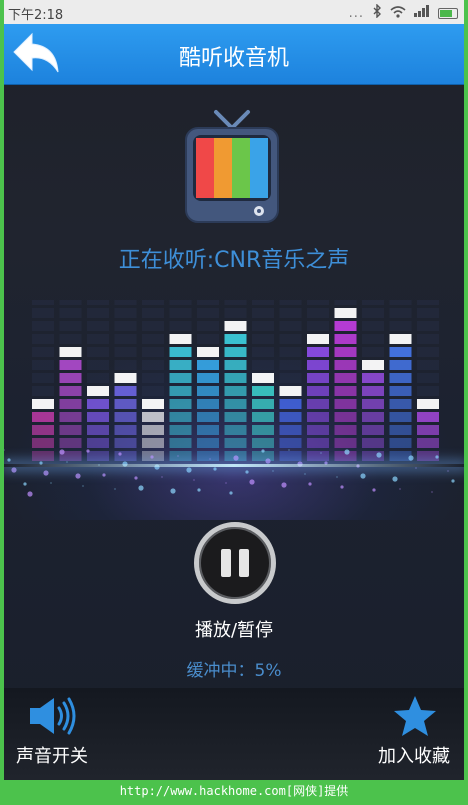 This screenshot has width=468, height=805. Describe the element at coordinates (234, 734) in the screenshot. I see `bottom-bar: 声音开关 加入收藏` at that location.